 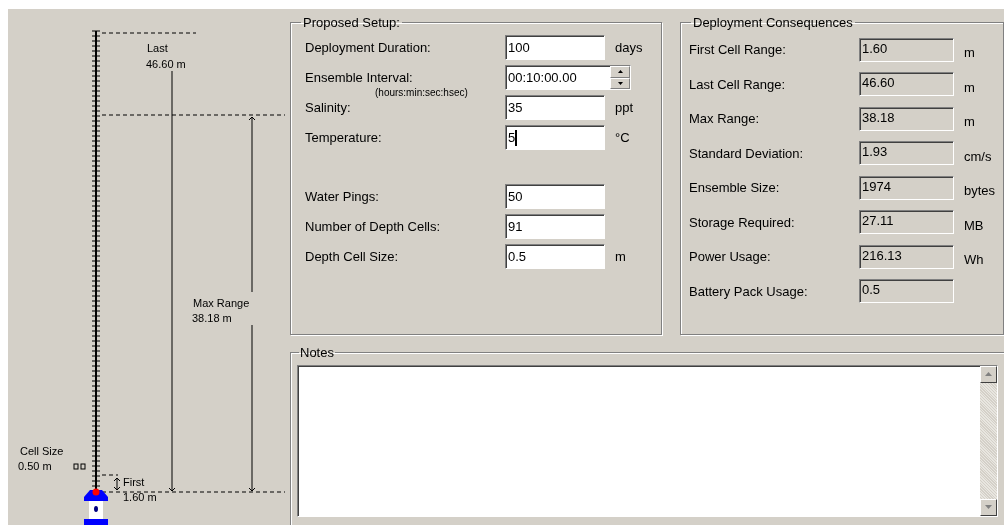 What do you see at coordinates (555, 226) in the screenshot?
I see `input-field: 91` at bounding box center [555, 226].